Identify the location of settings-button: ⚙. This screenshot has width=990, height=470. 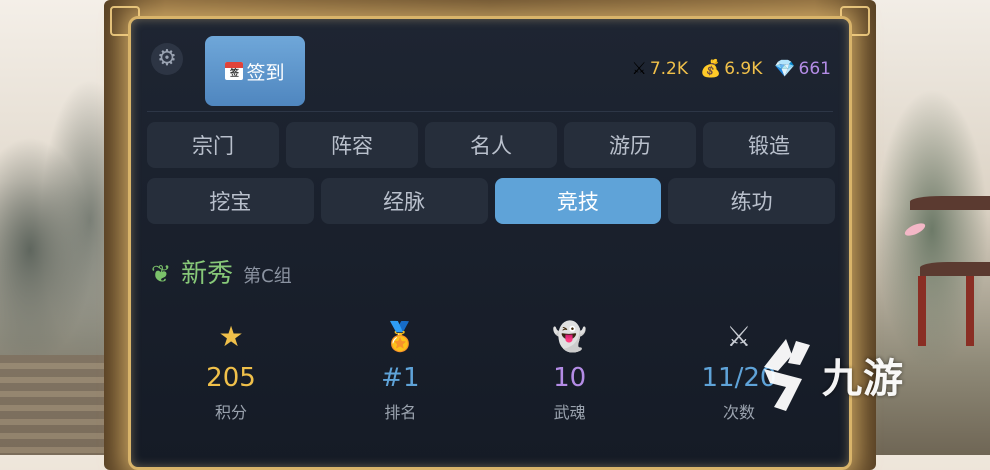
(167, 59).